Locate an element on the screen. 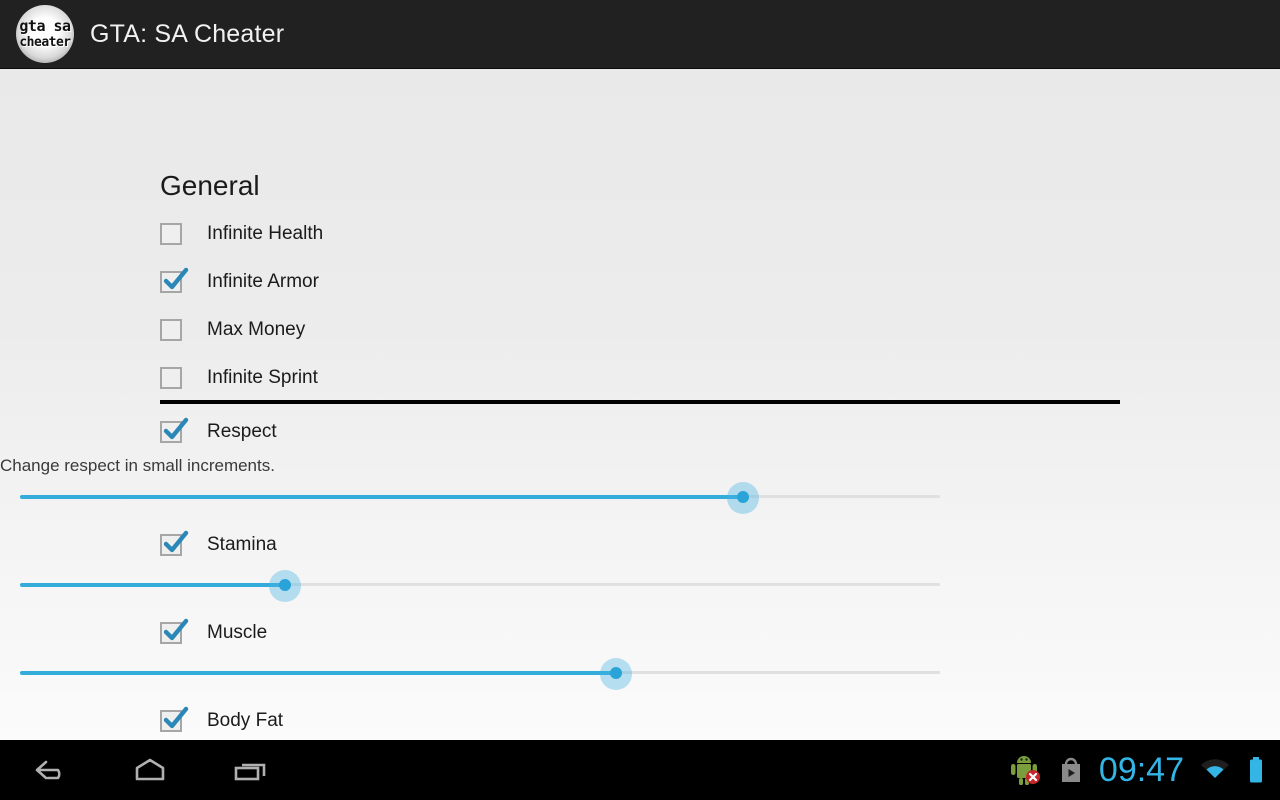 Image resolution: width=1280 pixels, height=800 pixels. system-navigation-bar: 09:47 is located at coordinates (640, 770).